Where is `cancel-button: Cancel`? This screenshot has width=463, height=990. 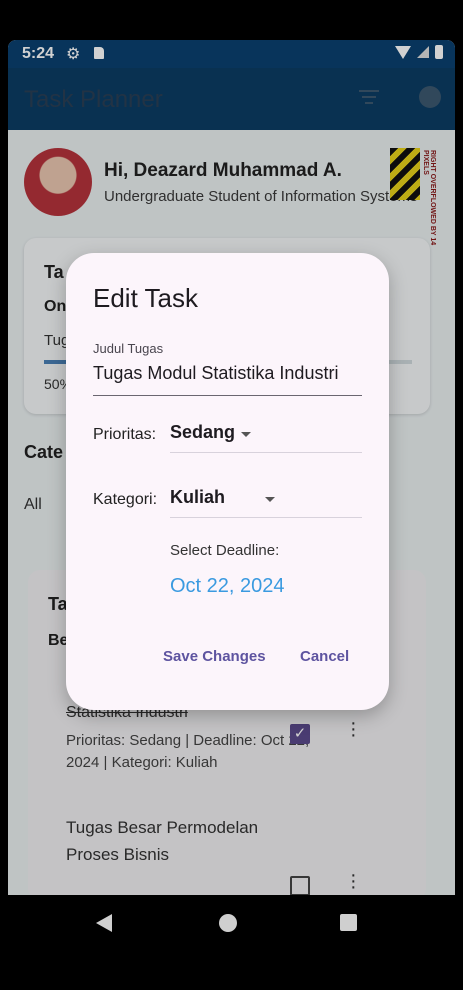
cancel-button: Cancel is located at coordinates (324, 656).